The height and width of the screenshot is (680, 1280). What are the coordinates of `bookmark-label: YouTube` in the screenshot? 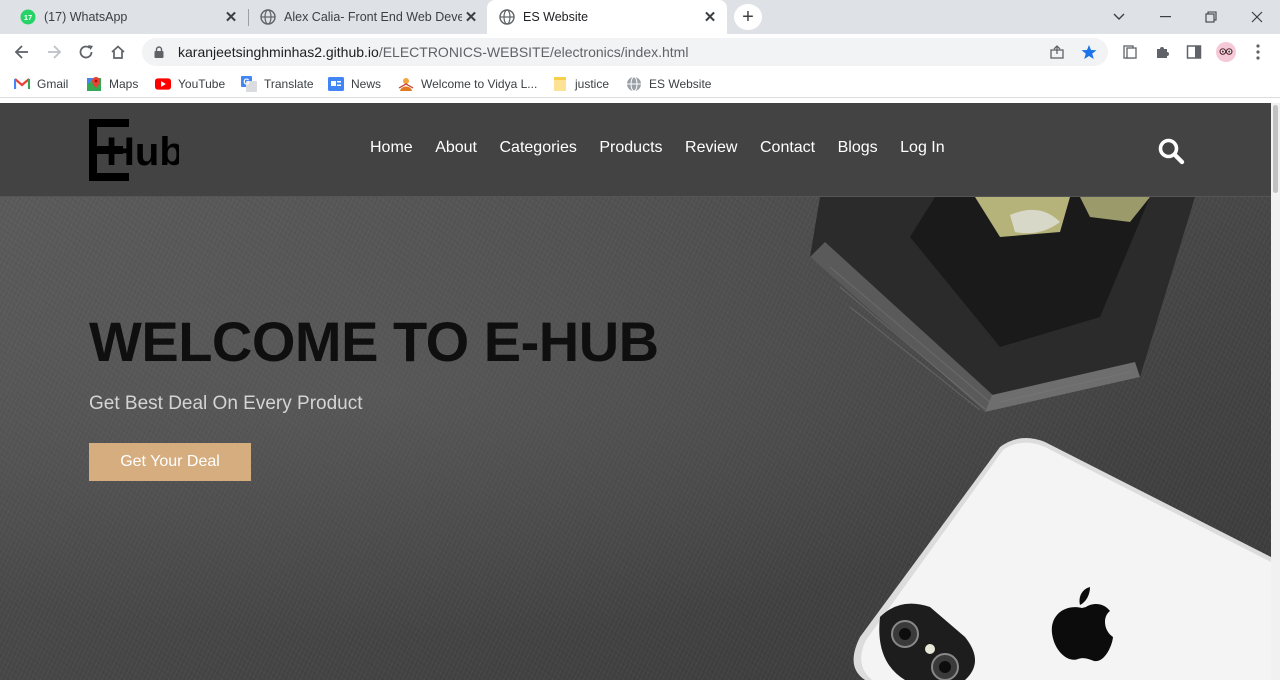 It's located at (202, 84).